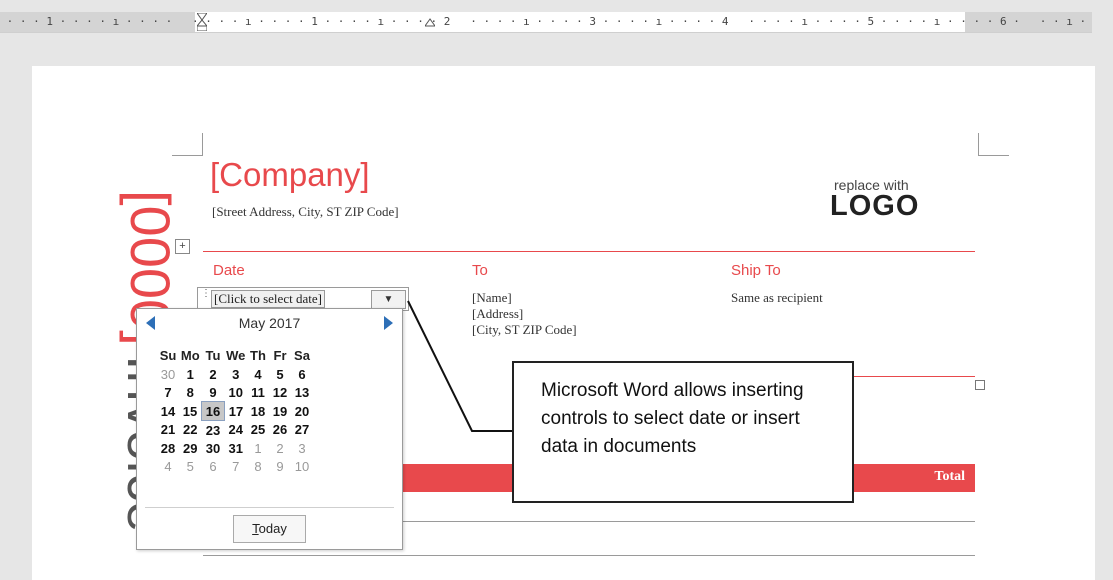 The image size is (1113, 580). What do you see at coordinates (258, 411) in the screenshot?
I see `calendar-day: 18` at bounding box center [258, 411].